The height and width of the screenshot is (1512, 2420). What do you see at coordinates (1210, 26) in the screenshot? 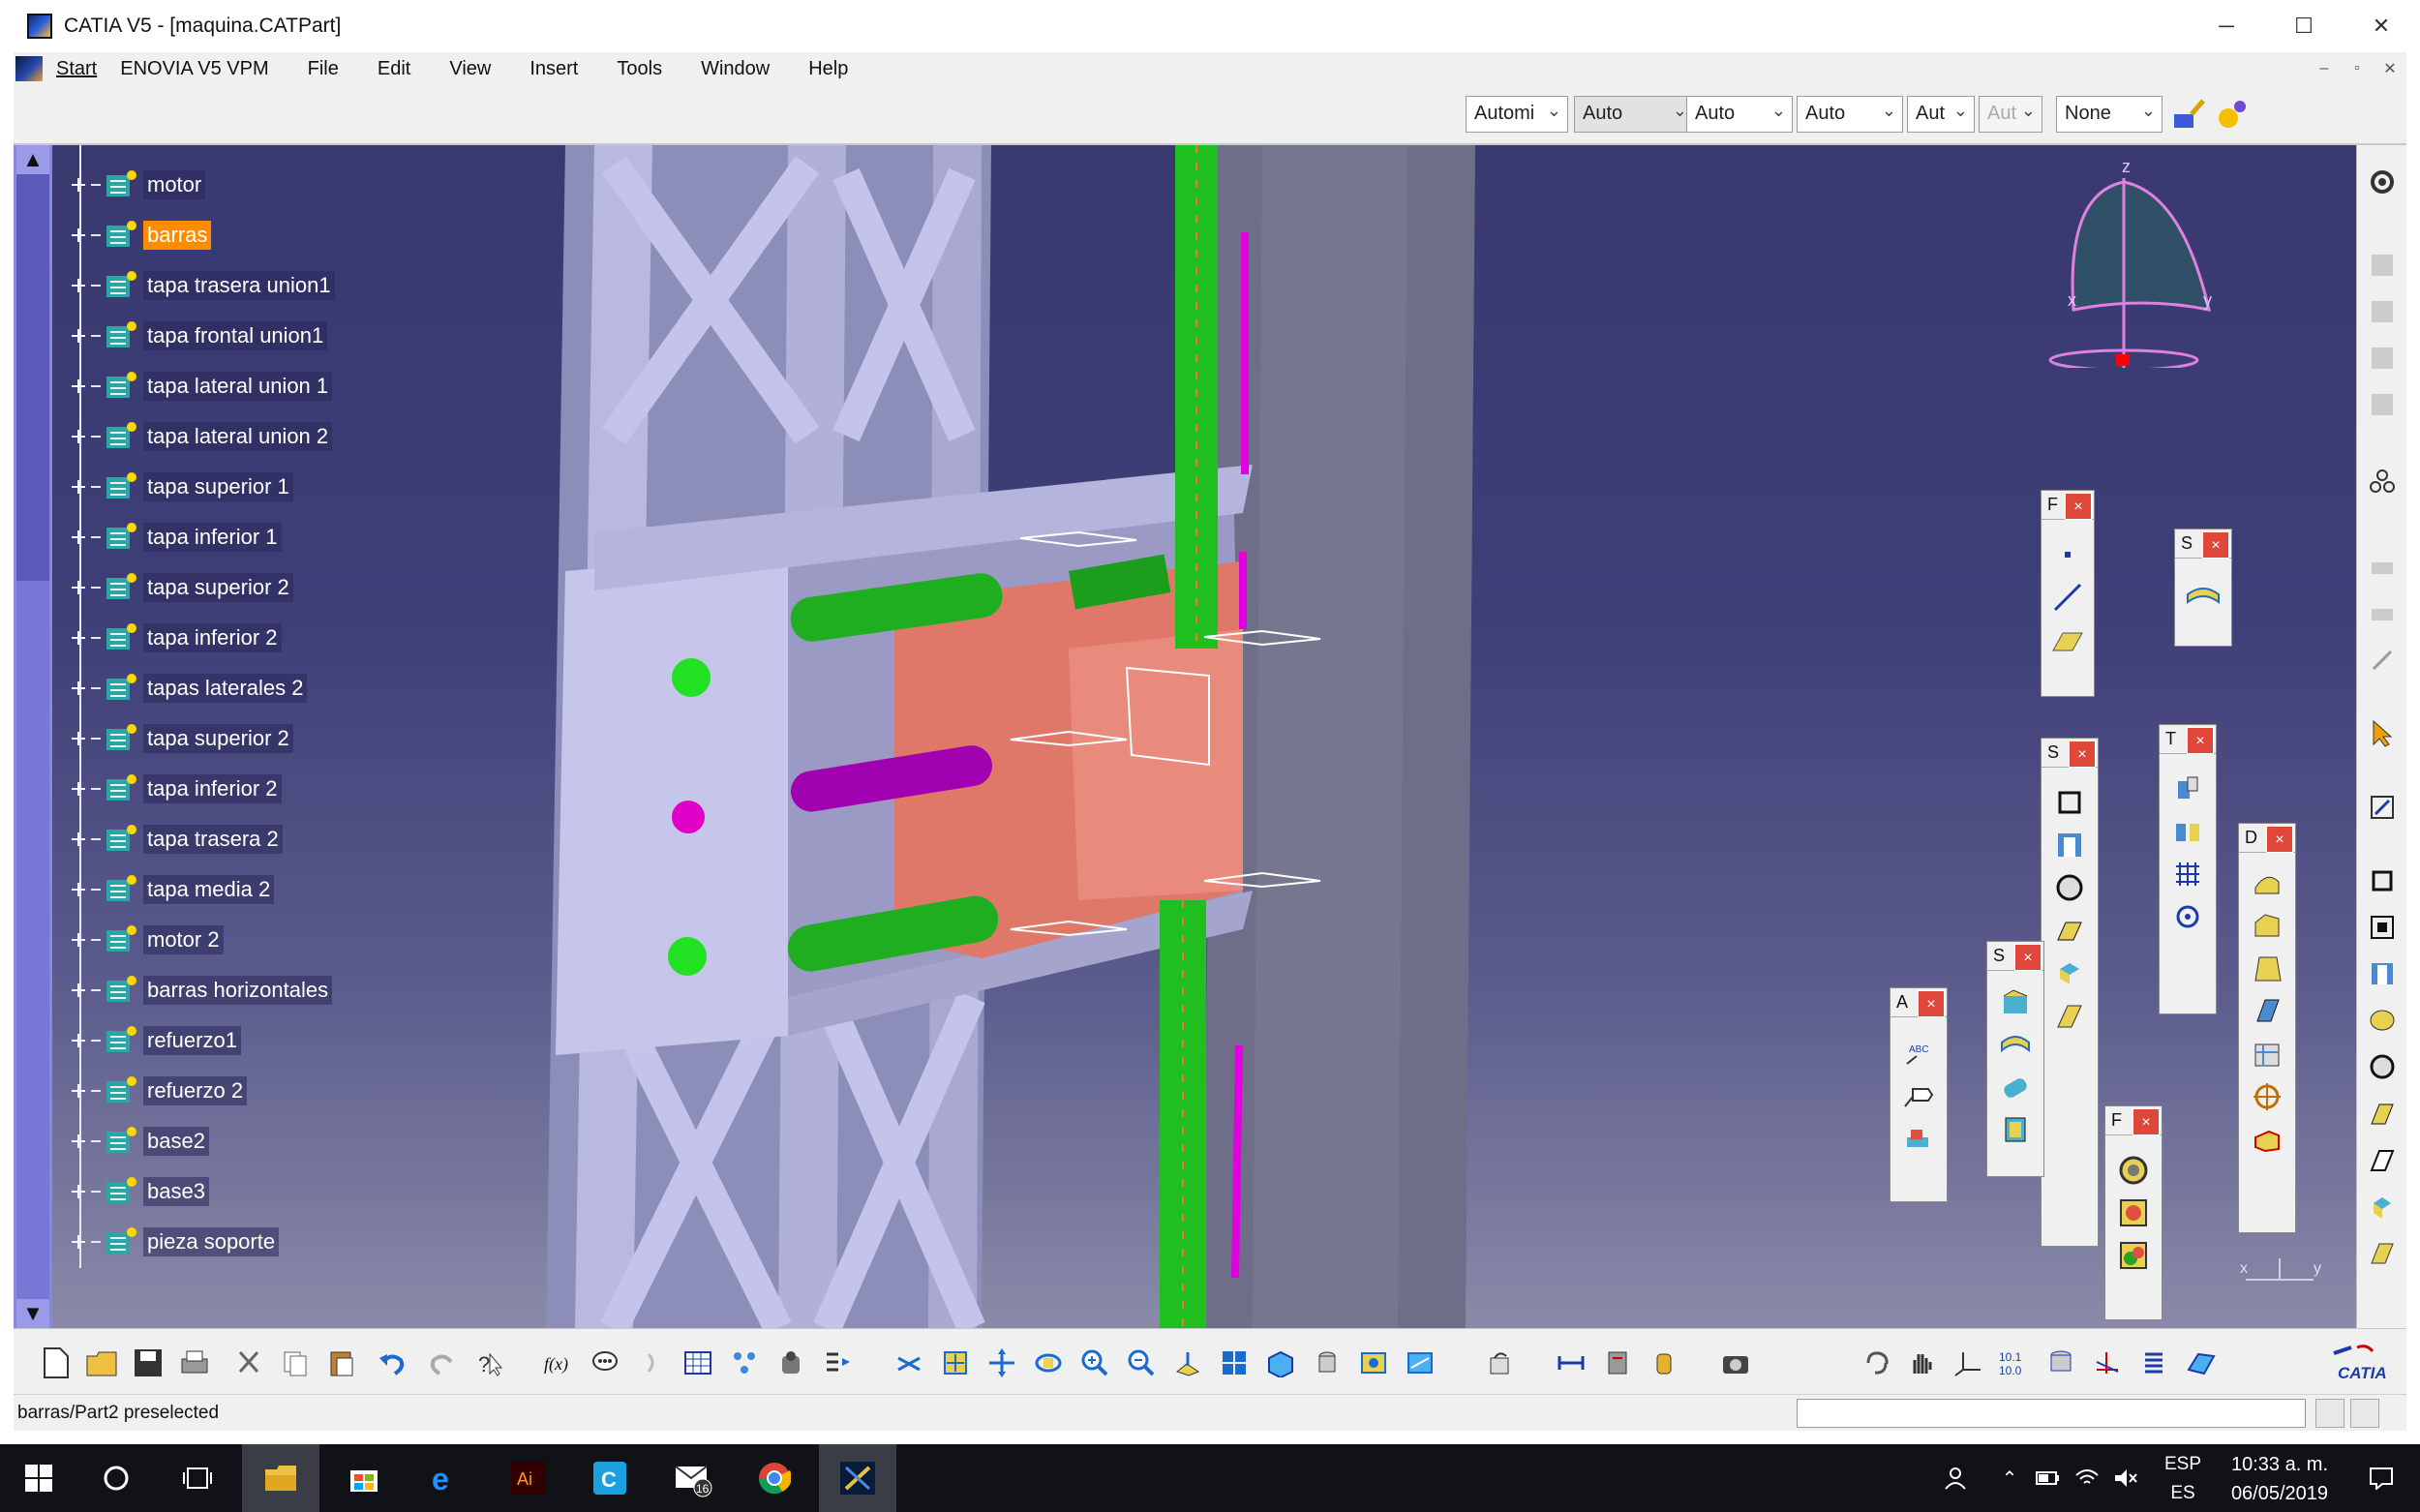
I see `title-bar: CATIA V5 - [maquina.CATPart] ─ ☐ ✕` at bounding box center [1210, 26].